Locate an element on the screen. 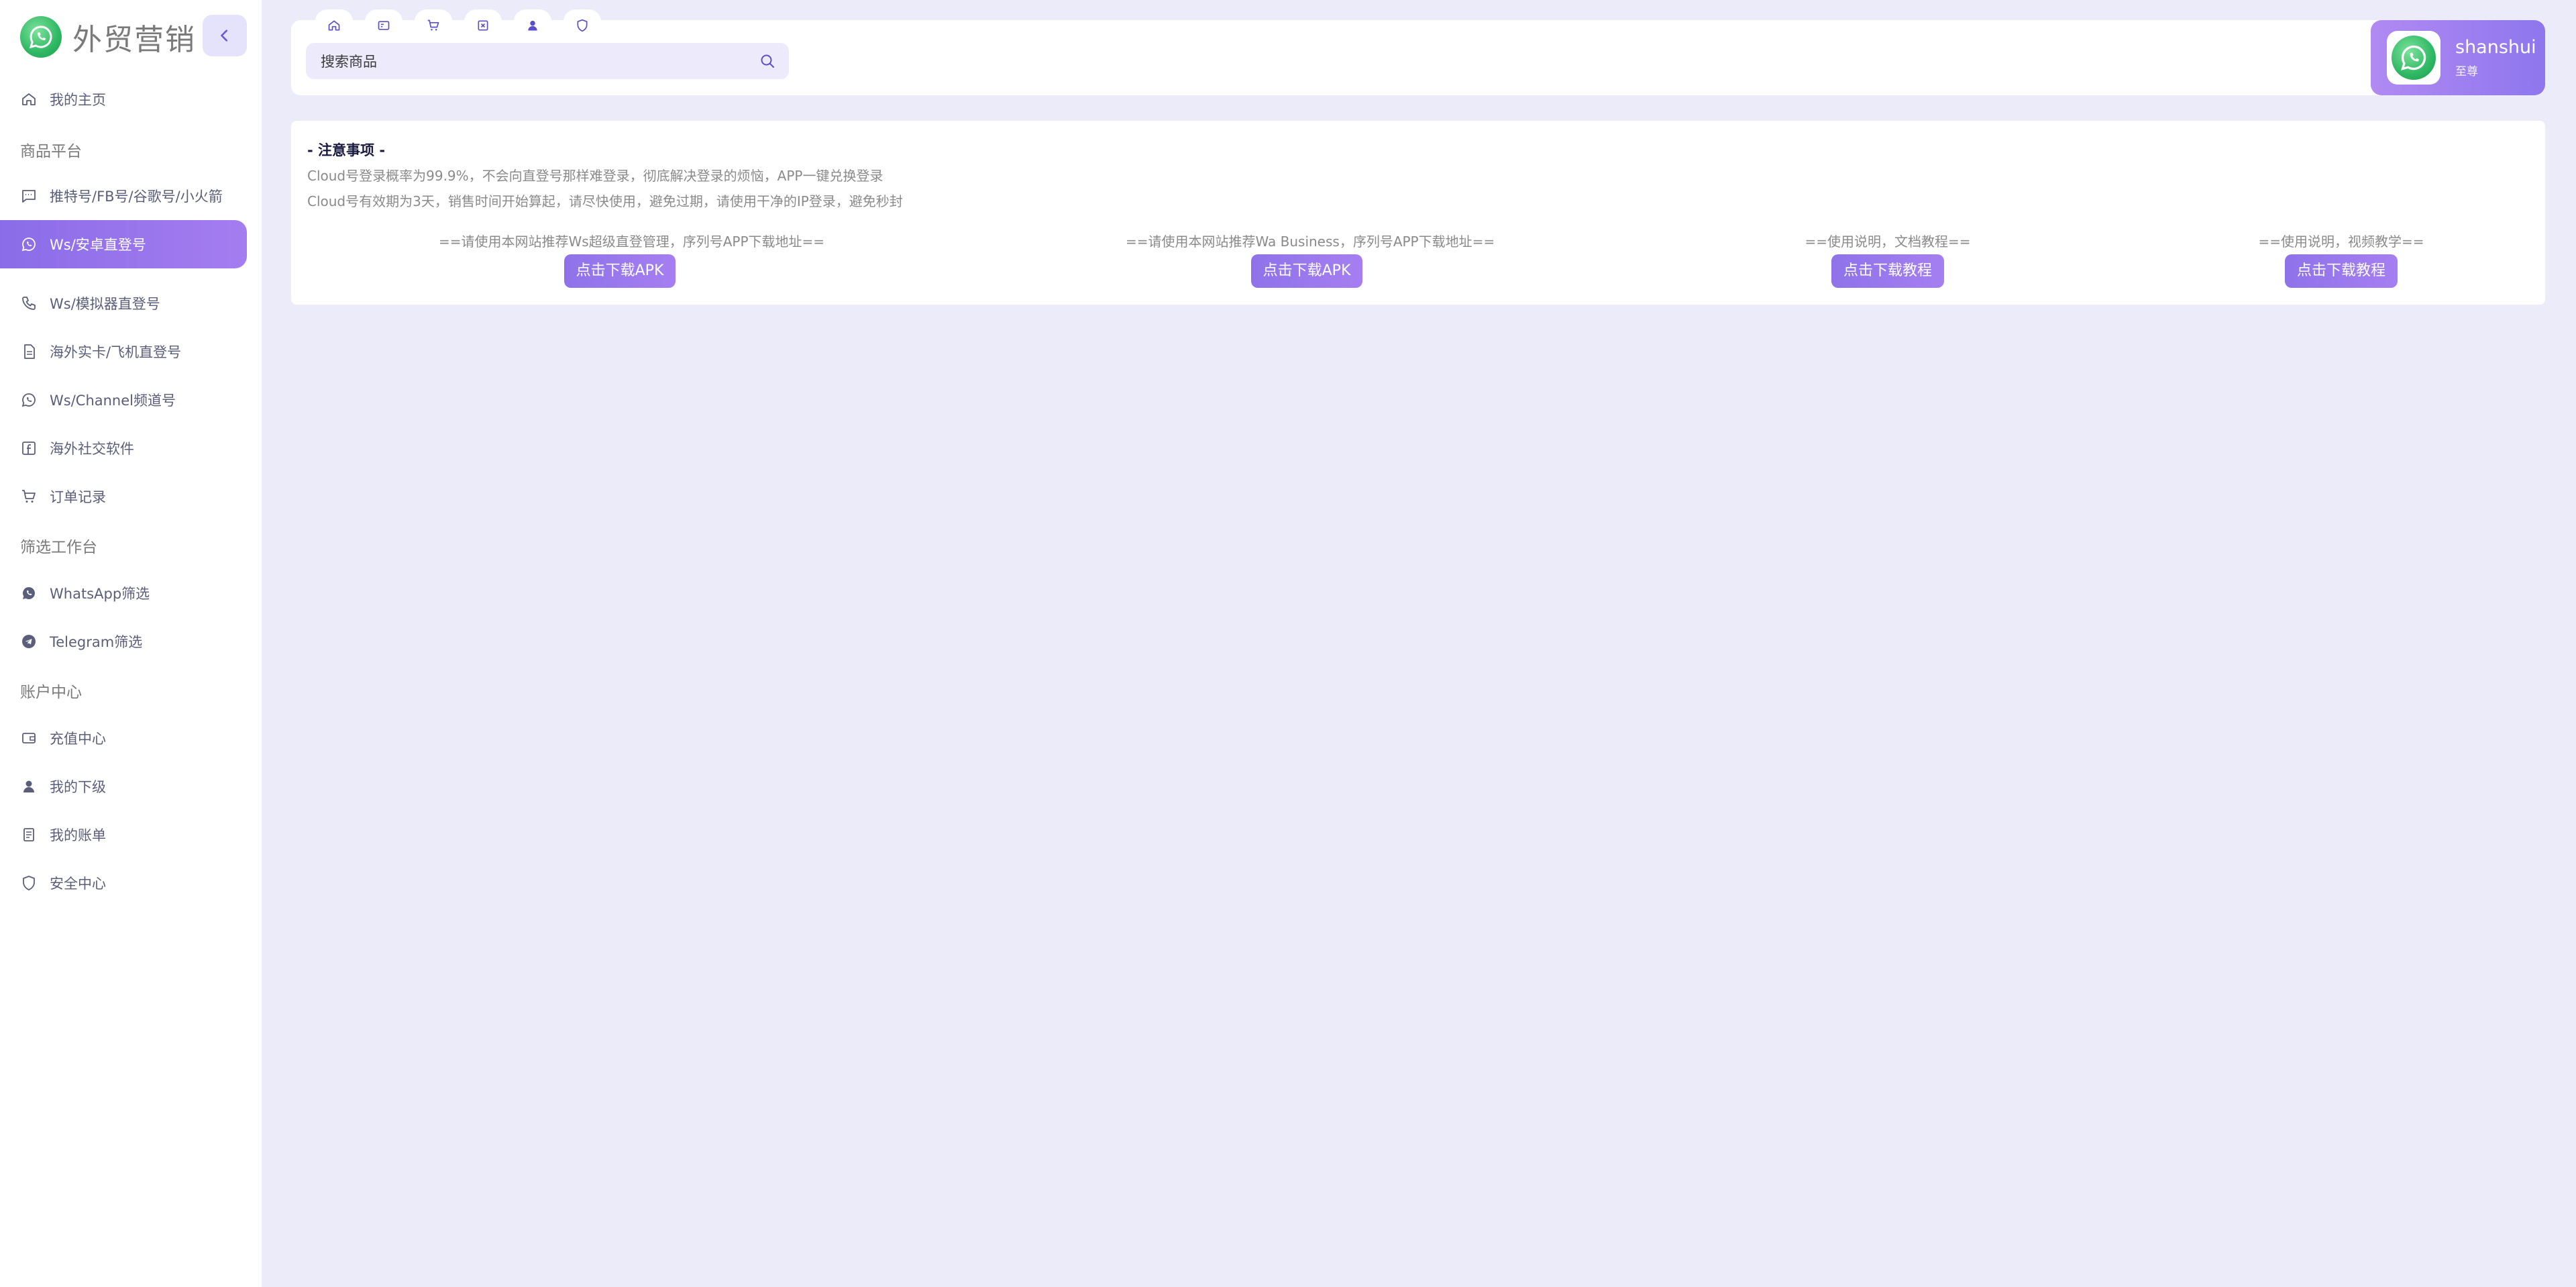 The width and height of the screenshot is (2576, 1287). quick-tab-close-box is located at coordinates (483, 26).